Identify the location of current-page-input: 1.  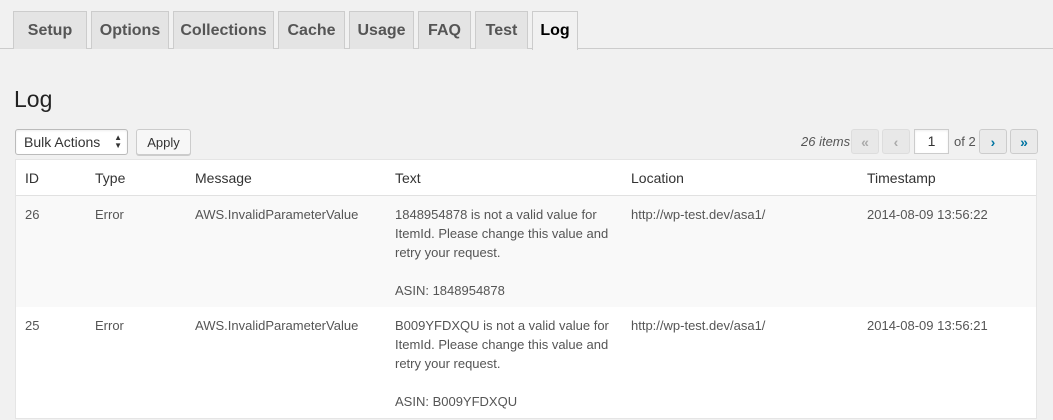
(931, 141).